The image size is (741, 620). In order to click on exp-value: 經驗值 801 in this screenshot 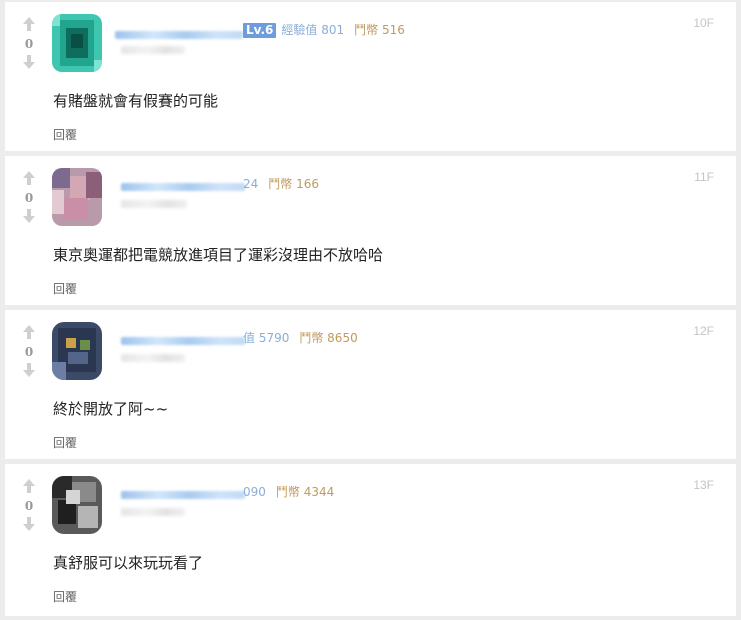, I will do `click(313, 30)`.